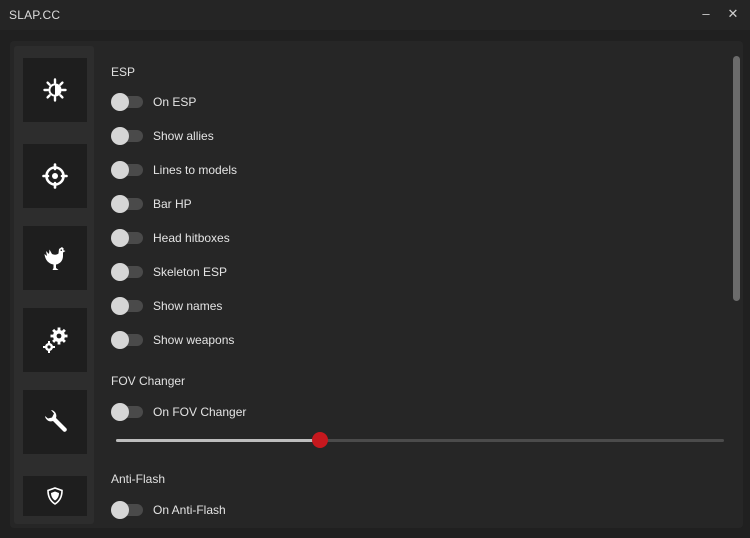  Describe the element at coordinates (191, 238) in the screenshot. I see `toggle-label: Head hitboxes` at that location.